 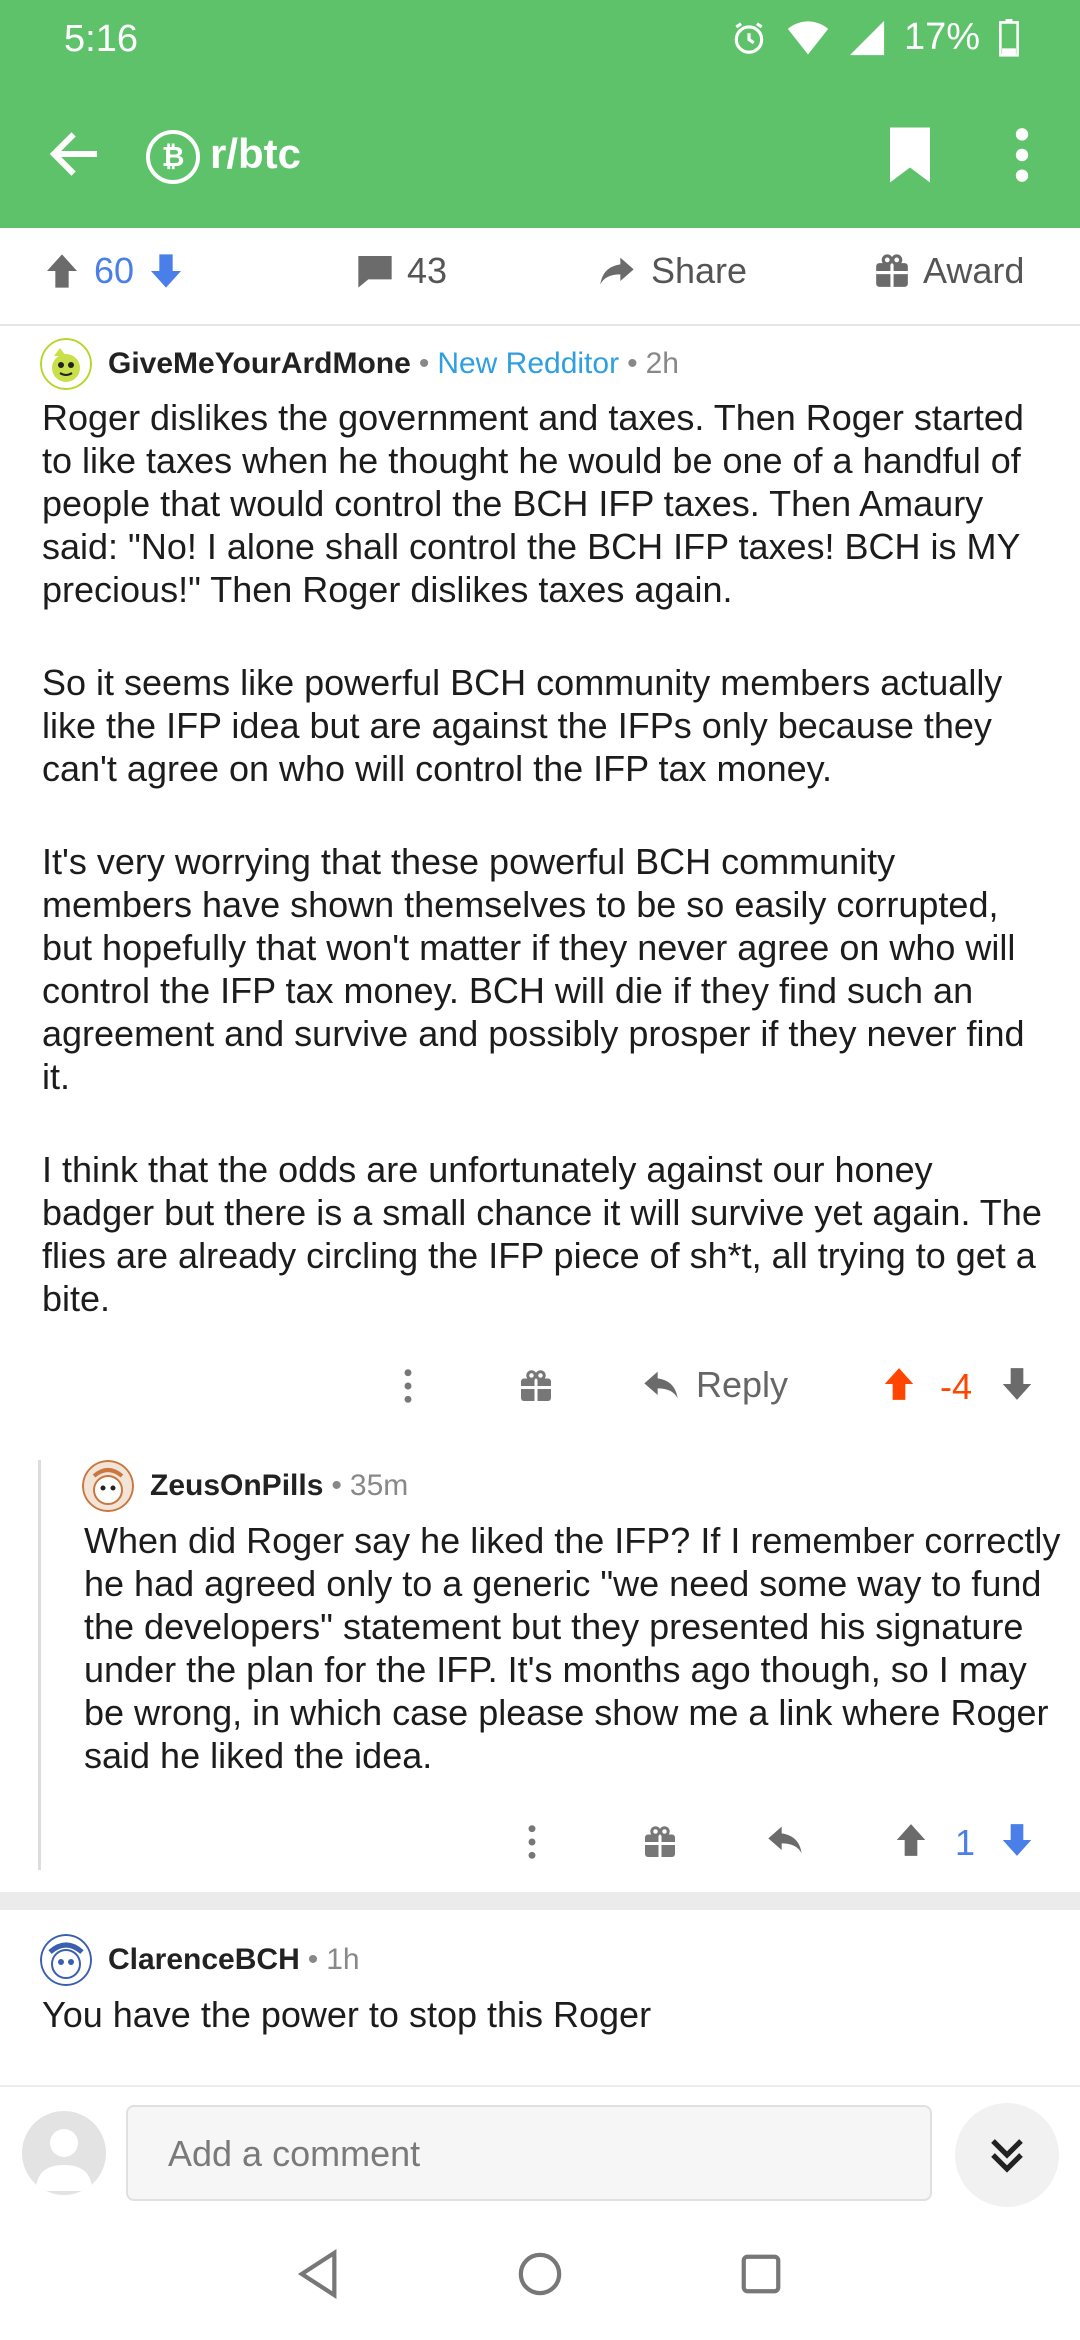 I want to click on award-button: Award, so click(x=948, y=271).